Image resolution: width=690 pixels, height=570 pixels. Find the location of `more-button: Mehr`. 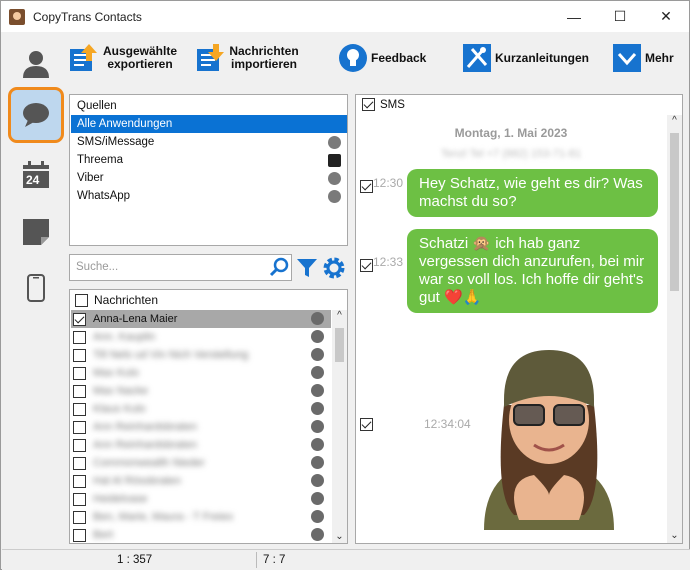

more-button: Mehr is located at coordinates (643, 58).